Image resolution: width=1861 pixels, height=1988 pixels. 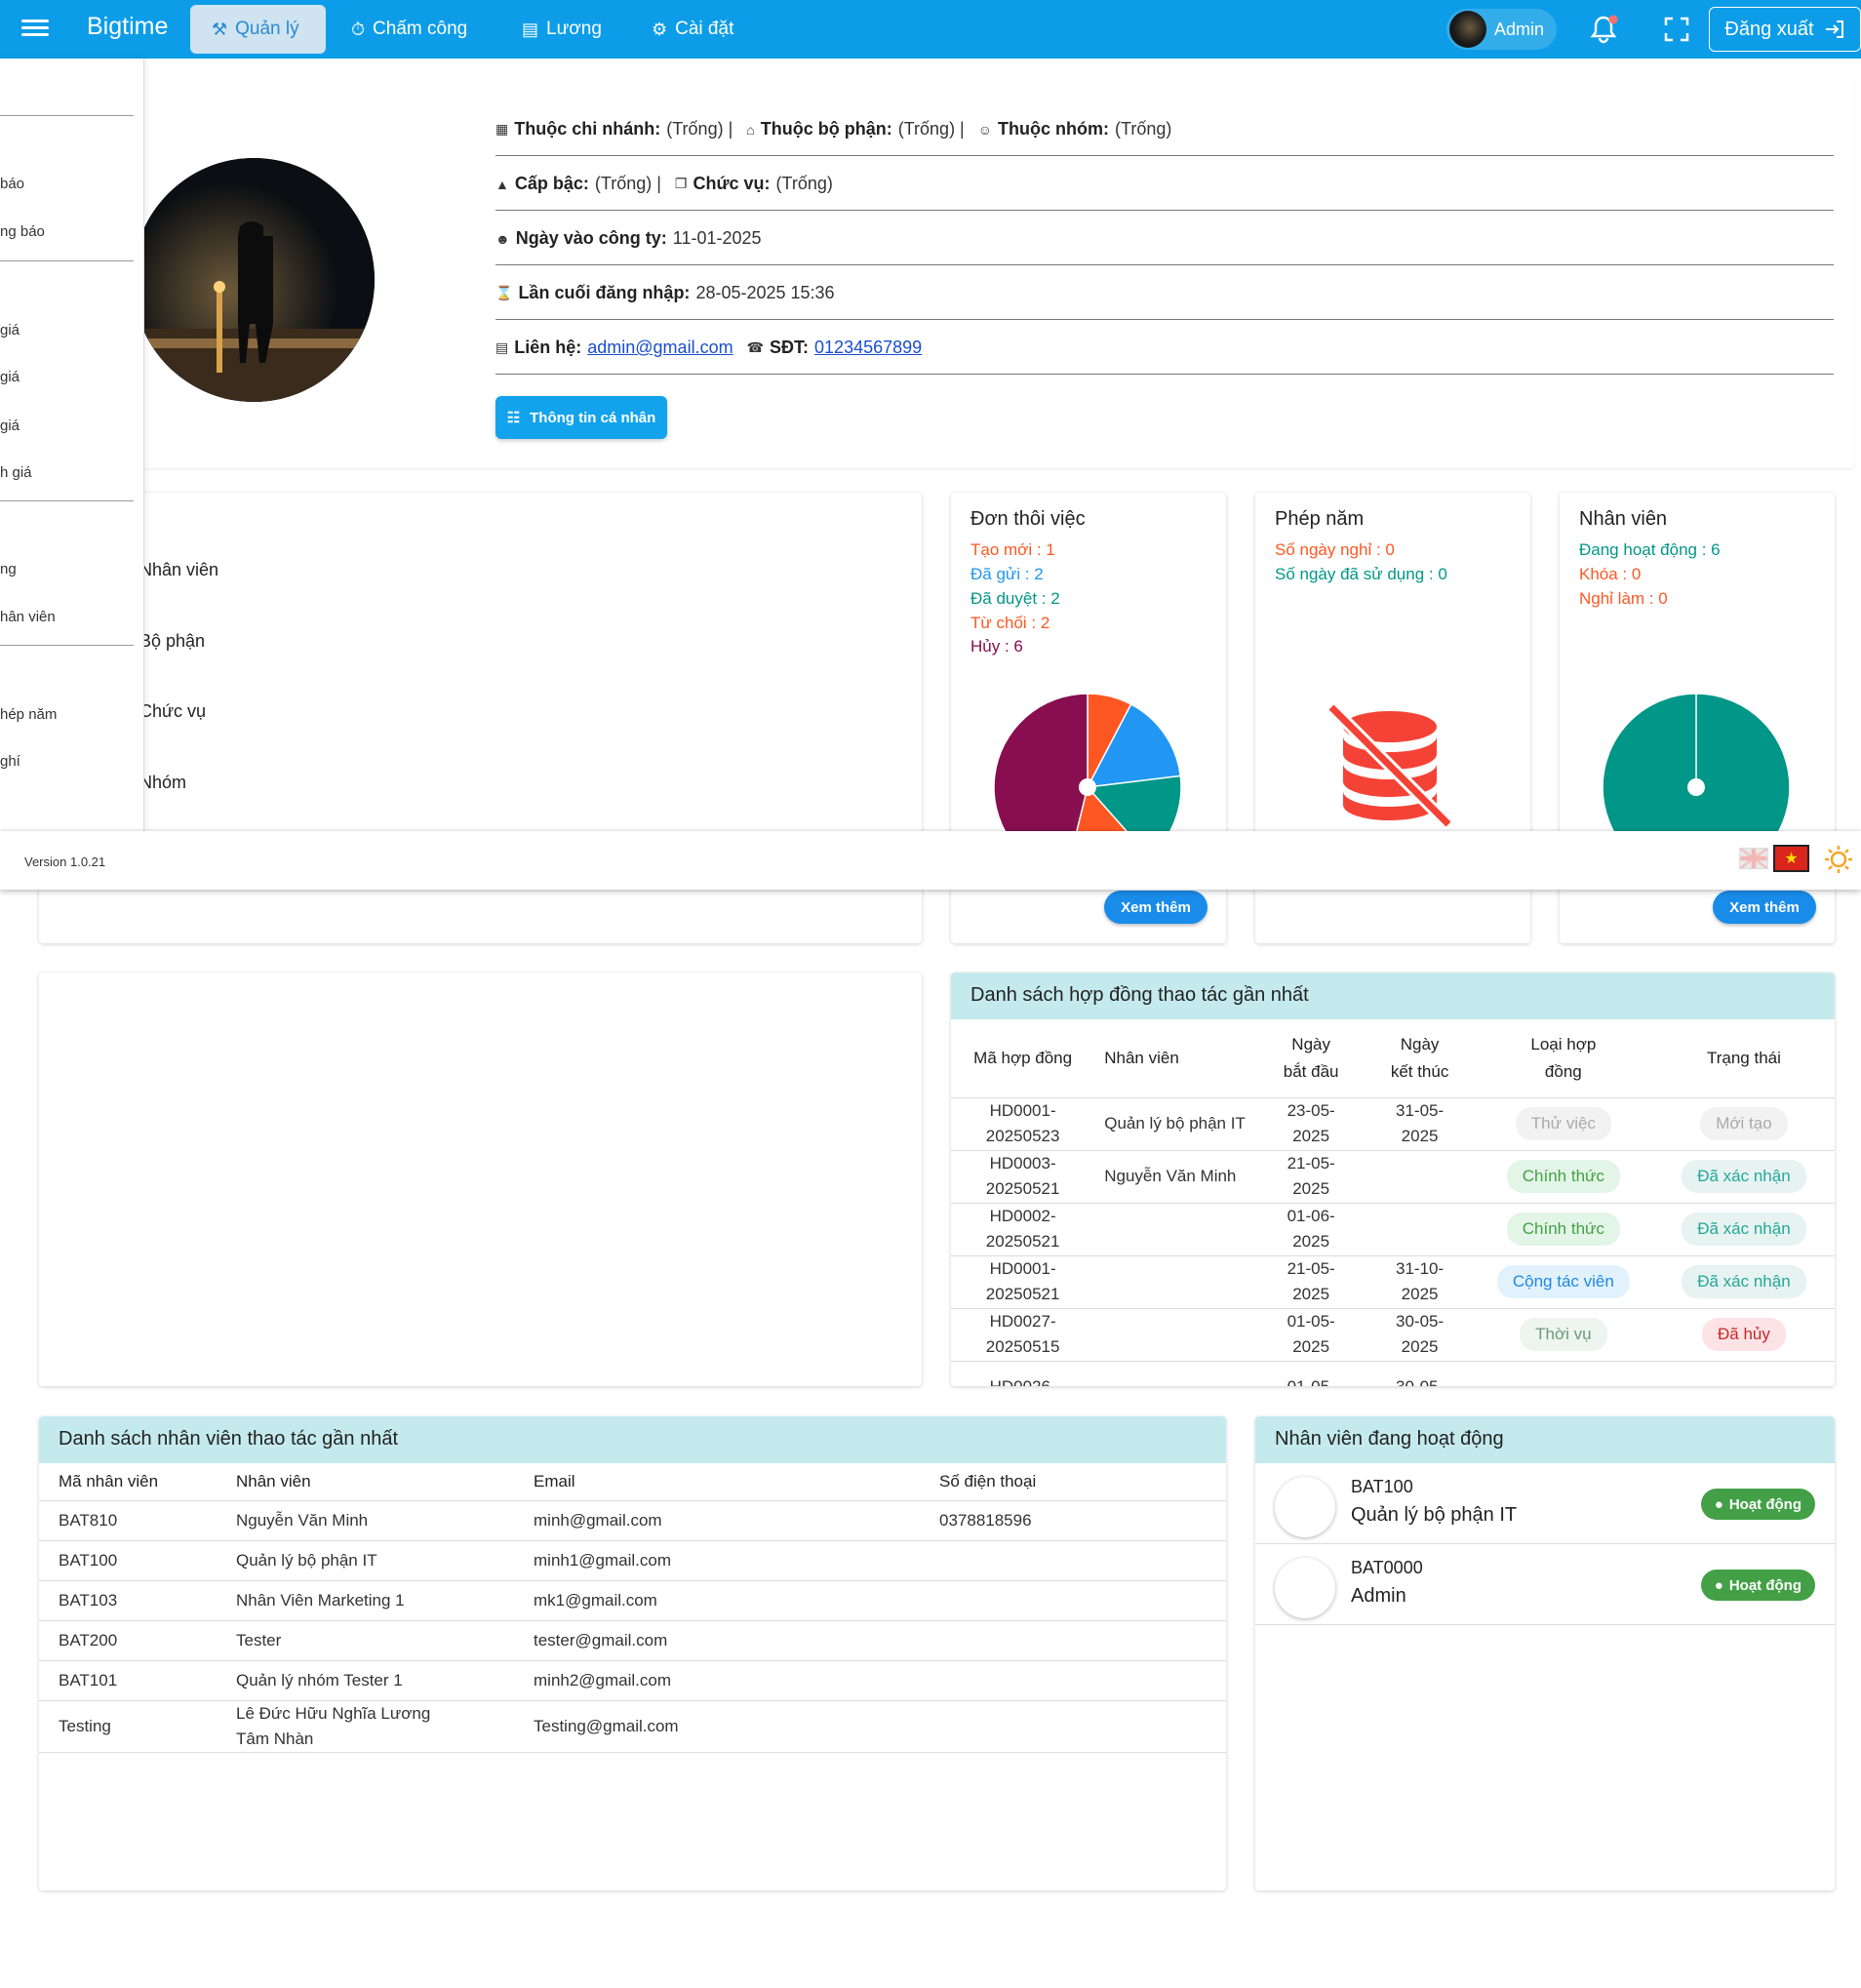 What do you see at coordinates (1393, 1373) in the screenshot?
I see `table-row: HD0026- 01-05- 30-05-` at bounding box center [1393, 1373].